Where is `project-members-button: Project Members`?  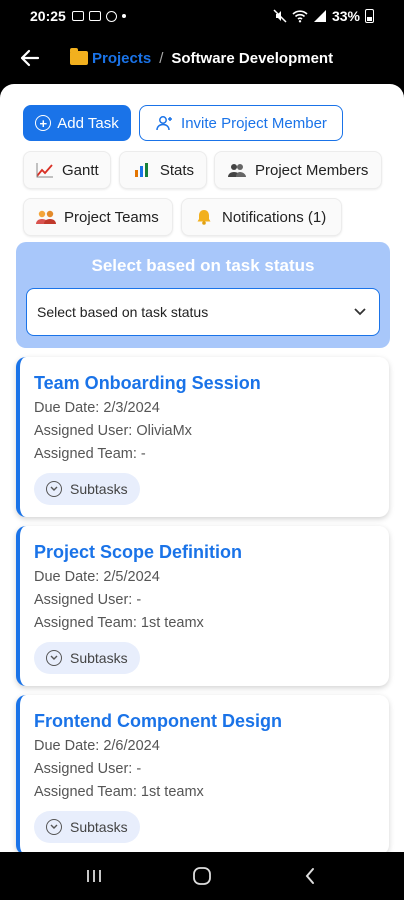
project-members-button: Project Members is located at coordinates (298, 170).